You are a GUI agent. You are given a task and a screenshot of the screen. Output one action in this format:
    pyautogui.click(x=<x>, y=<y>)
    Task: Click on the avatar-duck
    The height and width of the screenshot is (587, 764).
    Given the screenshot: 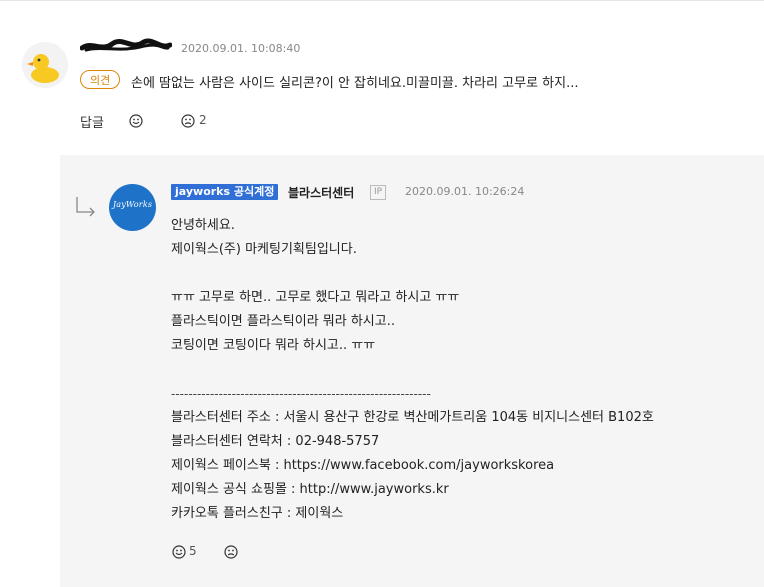 What is the action you would take?
    pyautogui.click(x=45, y=65)
    